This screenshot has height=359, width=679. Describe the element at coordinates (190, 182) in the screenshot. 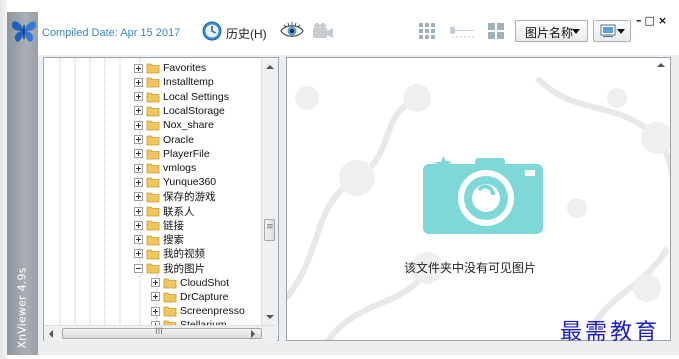

I see `tree-item-label: Yunque360` at that location.